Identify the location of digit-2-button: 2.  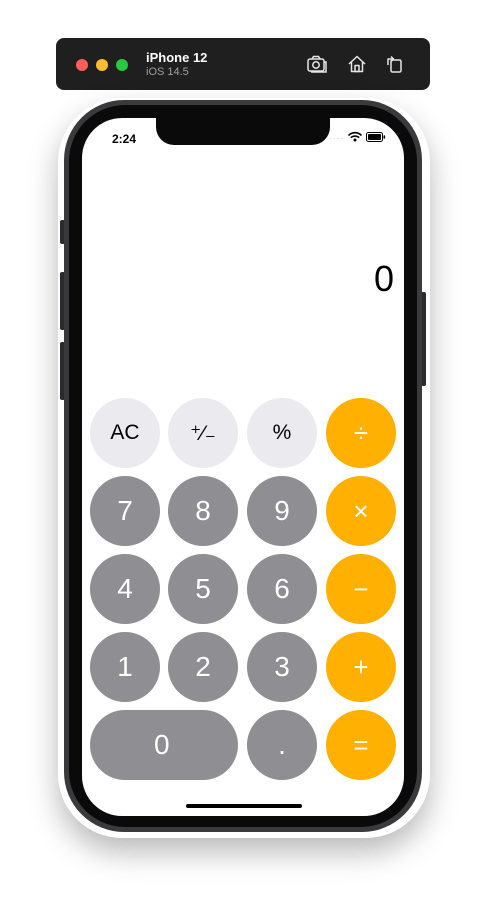
(203, 667).